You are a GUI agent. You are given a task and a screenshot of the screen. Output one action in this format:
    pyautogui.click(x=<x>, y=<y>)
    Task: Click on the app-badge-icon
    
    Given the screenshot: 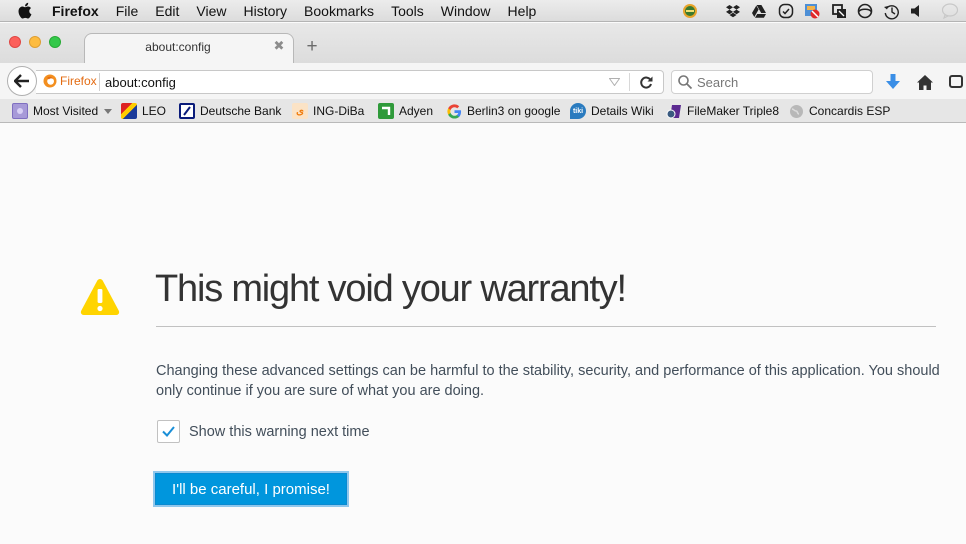 What is the action you would take?
    pyautogui.click(x=690, y=11)
    